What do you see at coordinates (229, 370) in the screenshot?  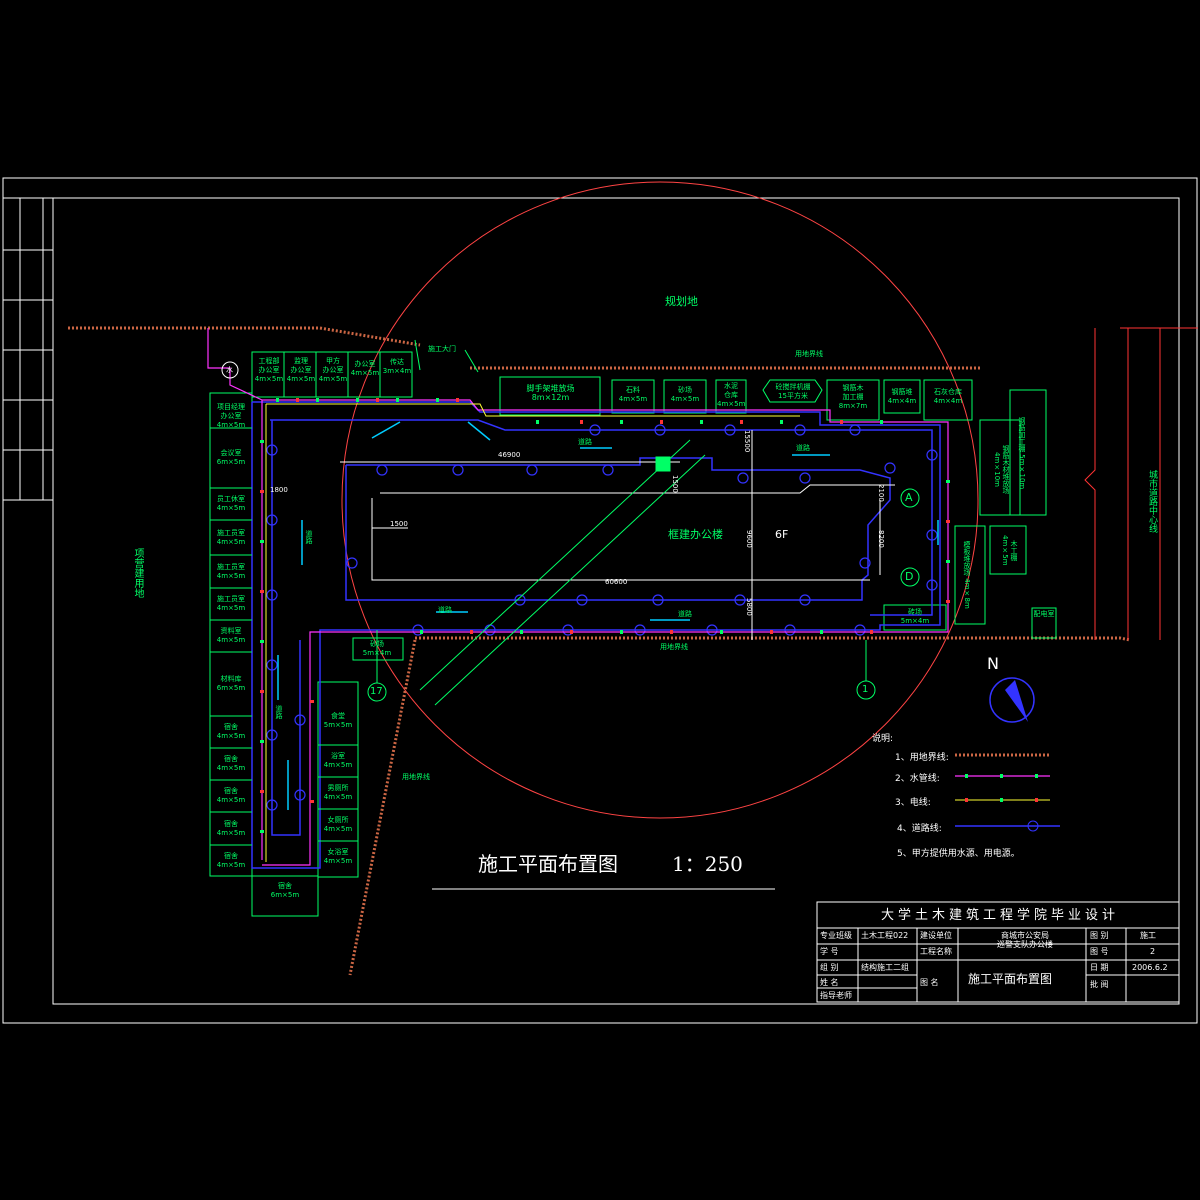 I see `hydrant-label: 水` at bounding box center [229, 370].